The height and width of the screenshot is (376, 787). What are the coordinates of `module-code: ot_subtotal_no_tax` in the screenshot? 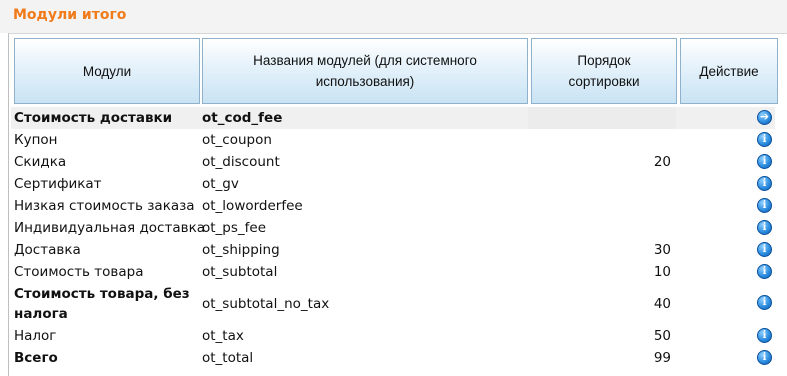 It's located at (266, 304).